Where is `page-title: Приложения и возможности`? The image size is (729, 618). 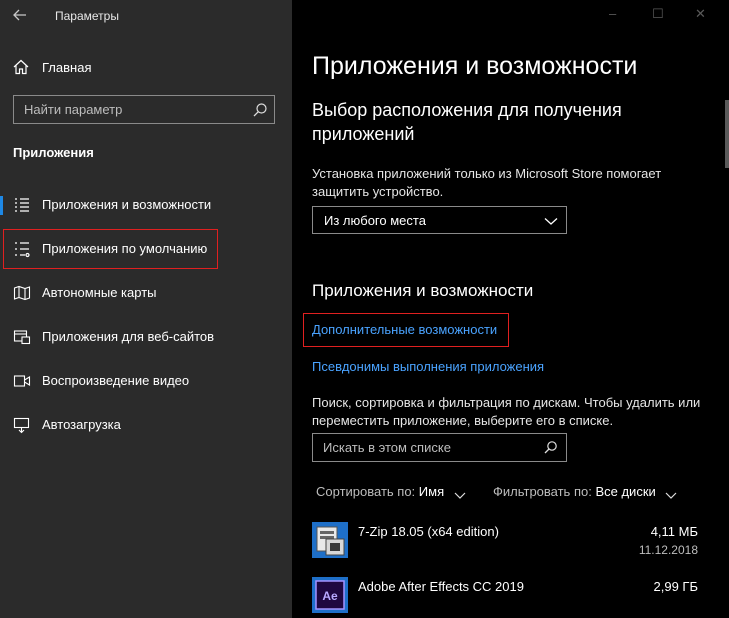 page-title: Приложения и возможности is located at coordinates (475, 66).